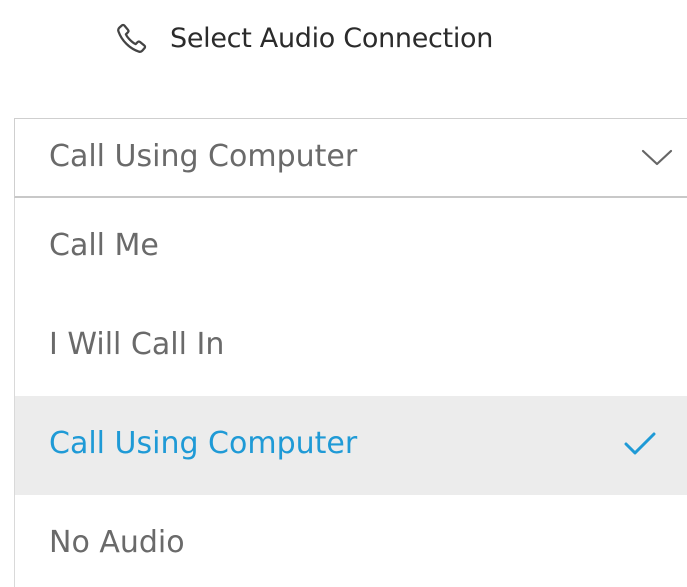 The width and height of the screenshot is (687, 587). I want to click on panel-header: Select Audio Connection, so click(301, 38).